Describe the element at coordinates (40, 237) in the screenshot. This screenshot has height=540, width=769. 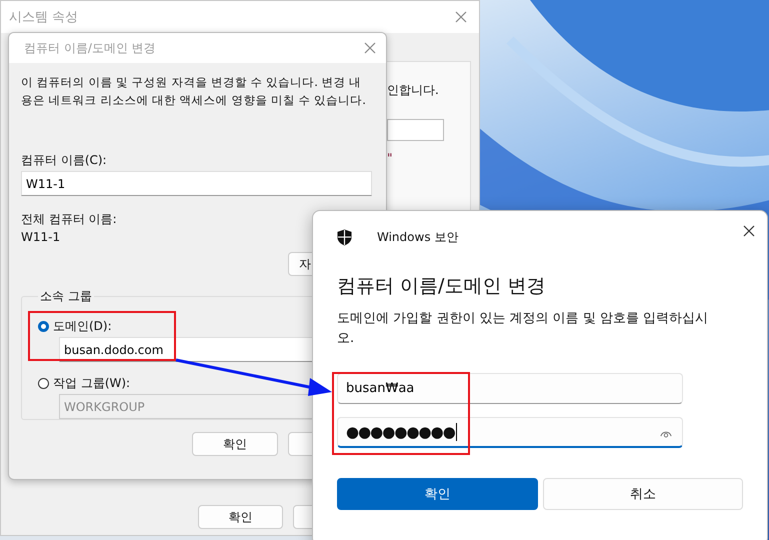
I see `full-name-value: W11-1` at that location.